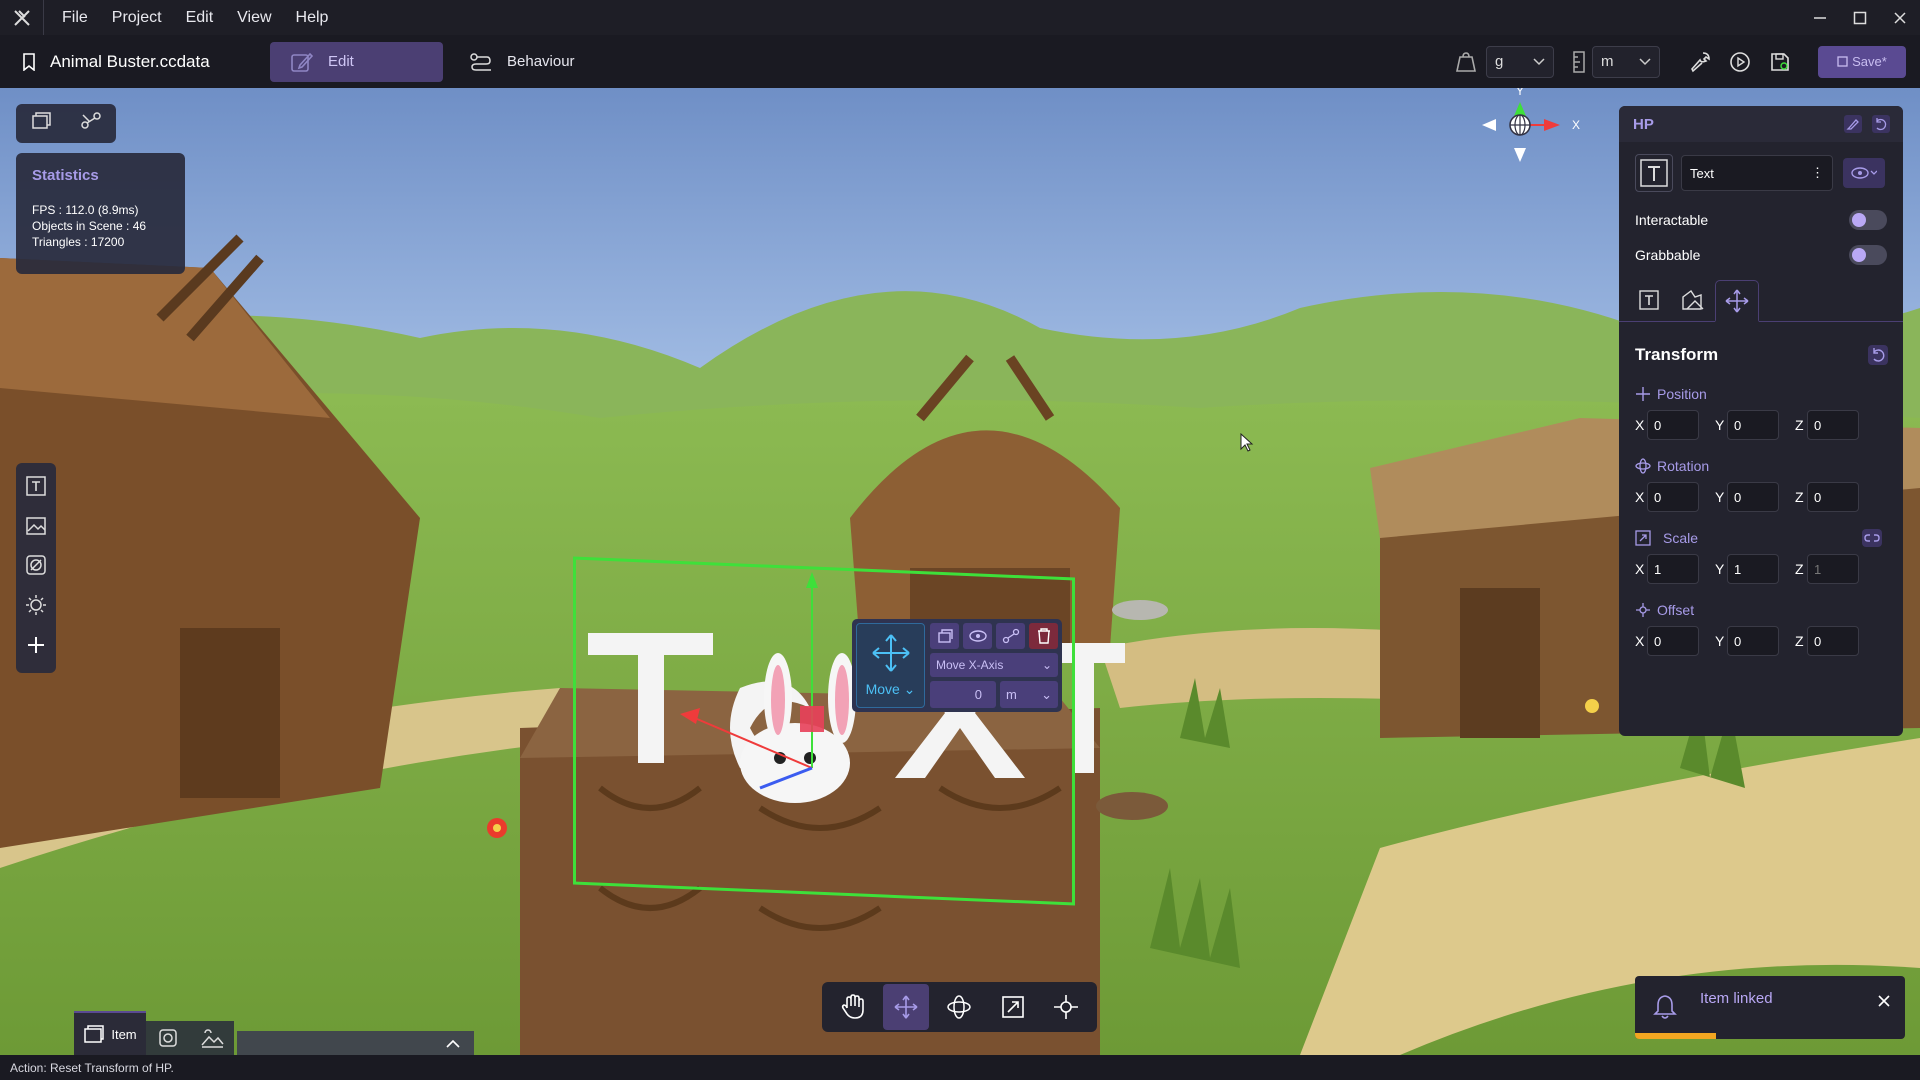  What do you see at coordinates (356, 61) in the screenshot?
I see `tab-edit: Edit` at bounding box center [356, 61].